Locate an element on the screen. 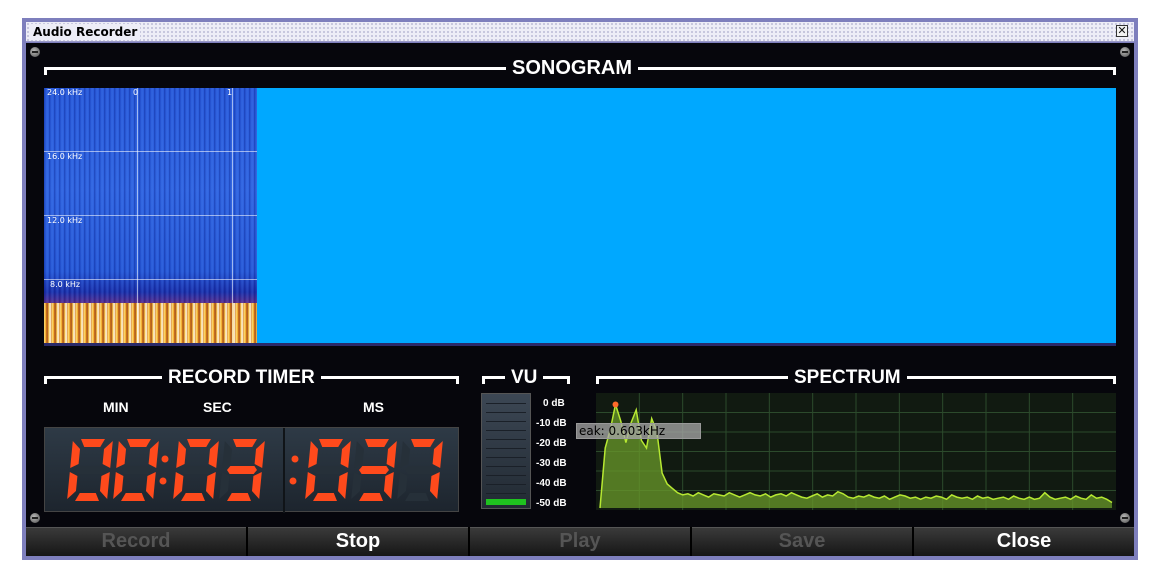 This screenshot has width=1160, height=588. close-button: Close is located at coordinates (1024, 541).